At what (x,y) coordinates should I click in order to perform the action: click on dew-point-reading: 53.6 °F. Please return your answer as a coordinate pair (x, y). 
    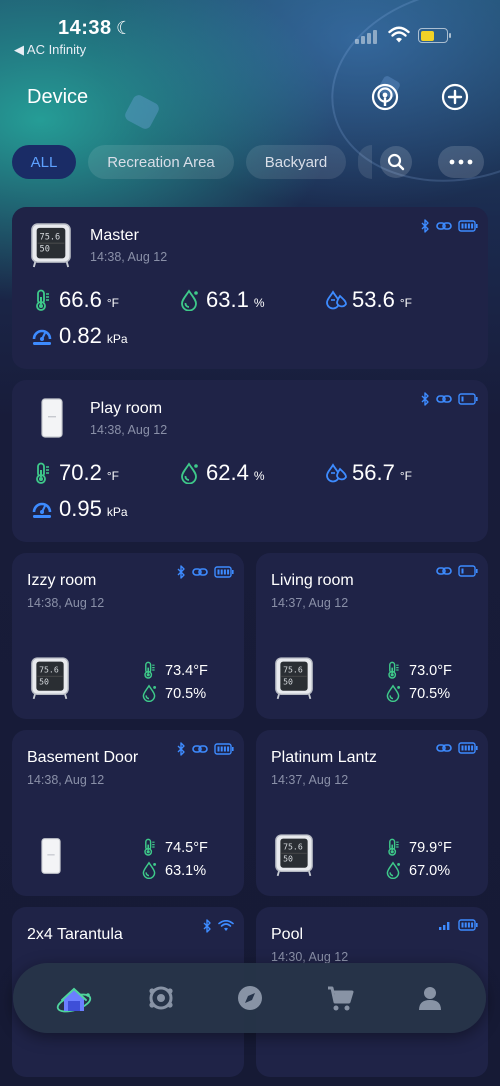
    Looking at the image, I should click on (382, 299).